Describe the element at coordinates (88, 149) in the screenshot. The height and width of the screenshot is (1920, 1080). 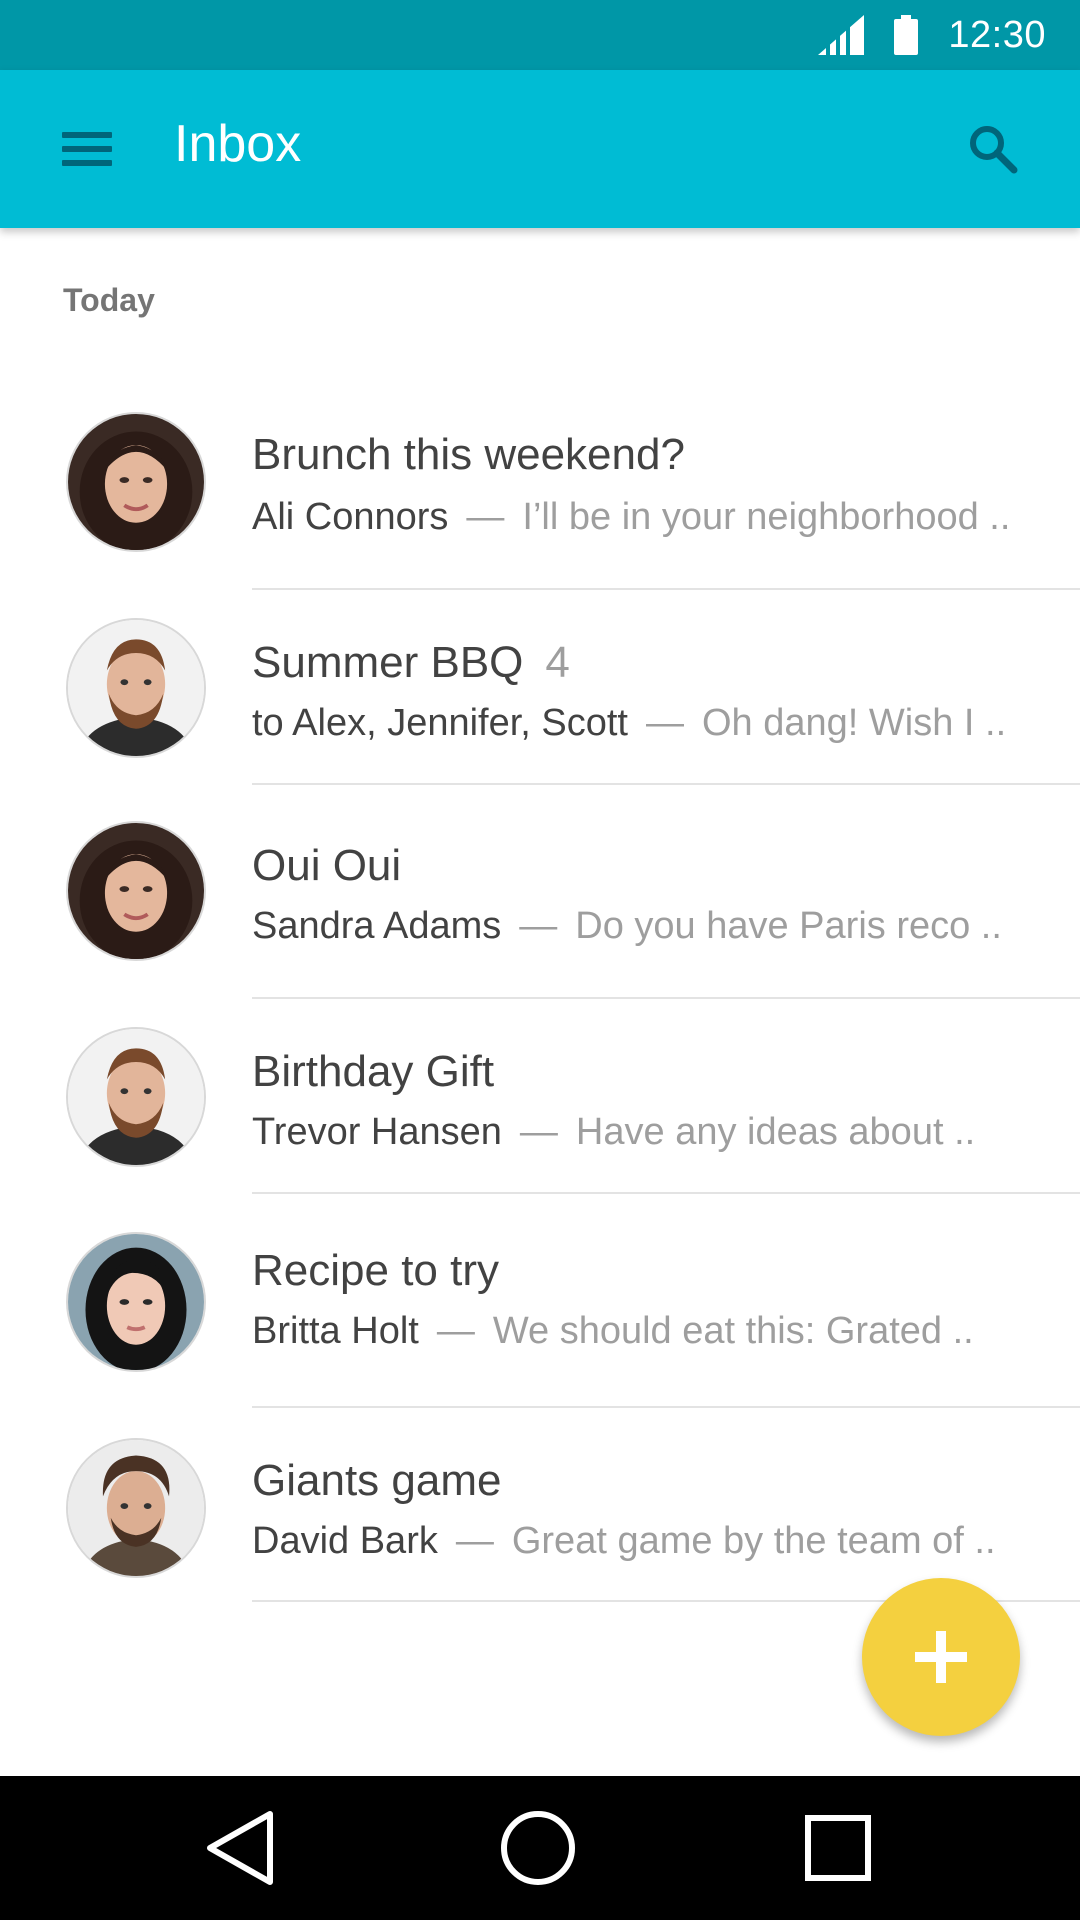
I see `menu-icon` at that location.